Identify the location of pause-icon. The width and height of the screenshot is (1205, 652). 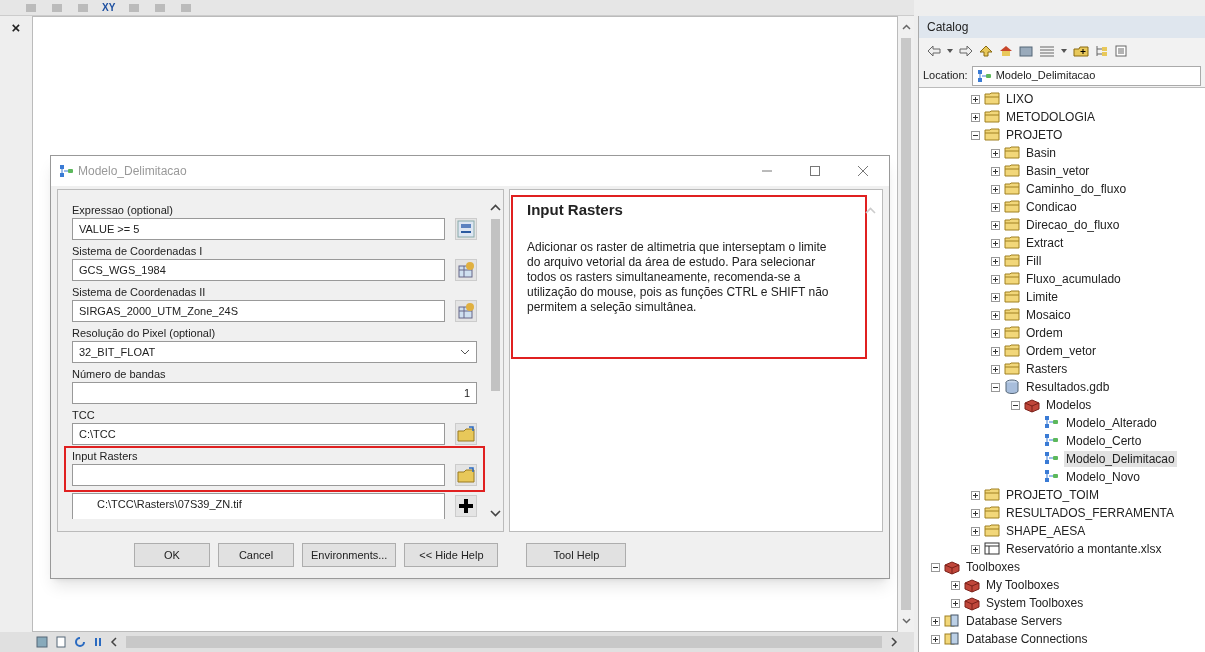
(98, 642).